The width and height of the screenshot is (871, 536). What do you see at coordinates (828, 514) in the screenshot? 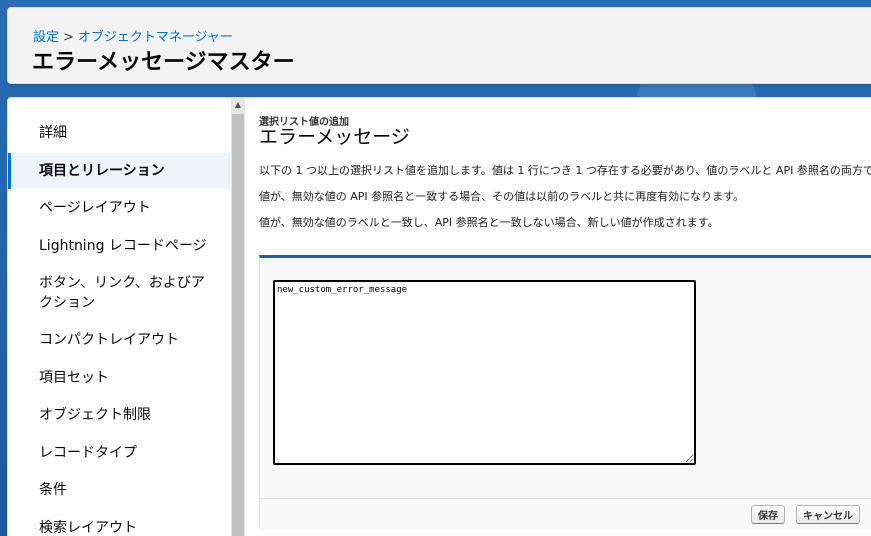
I see `cancel-button: キャンセル` at bounding box center [828, 514].